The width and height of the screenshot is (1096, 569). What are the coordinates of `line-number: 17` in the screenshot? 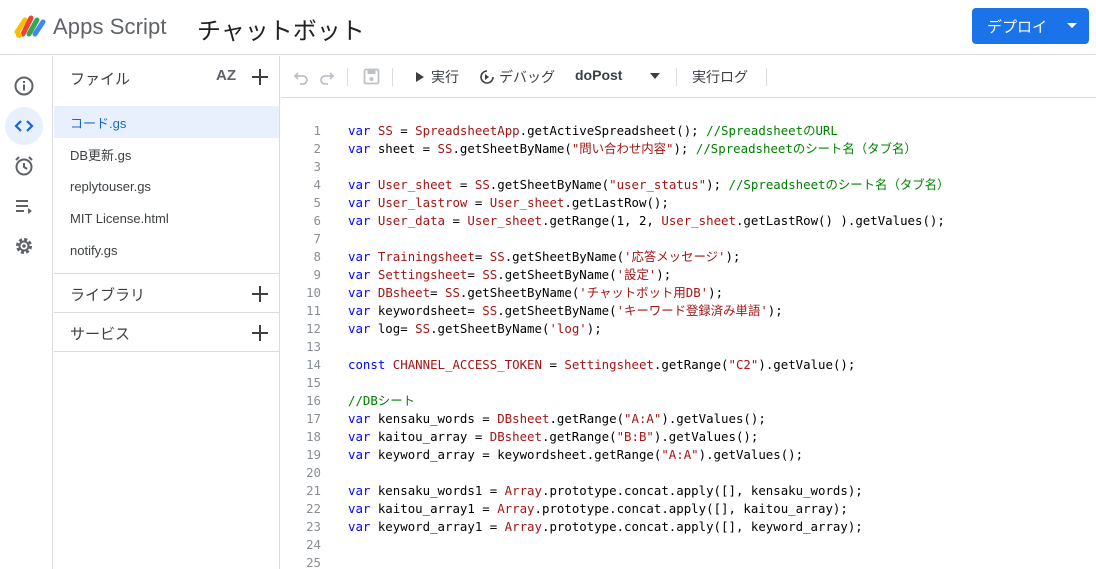 It's located at (313, 418).